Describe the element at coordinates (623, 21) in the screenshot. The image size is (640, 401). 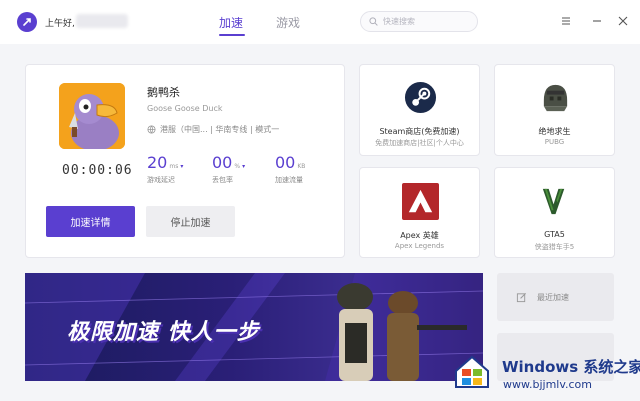
I see `close-icon` at that location.